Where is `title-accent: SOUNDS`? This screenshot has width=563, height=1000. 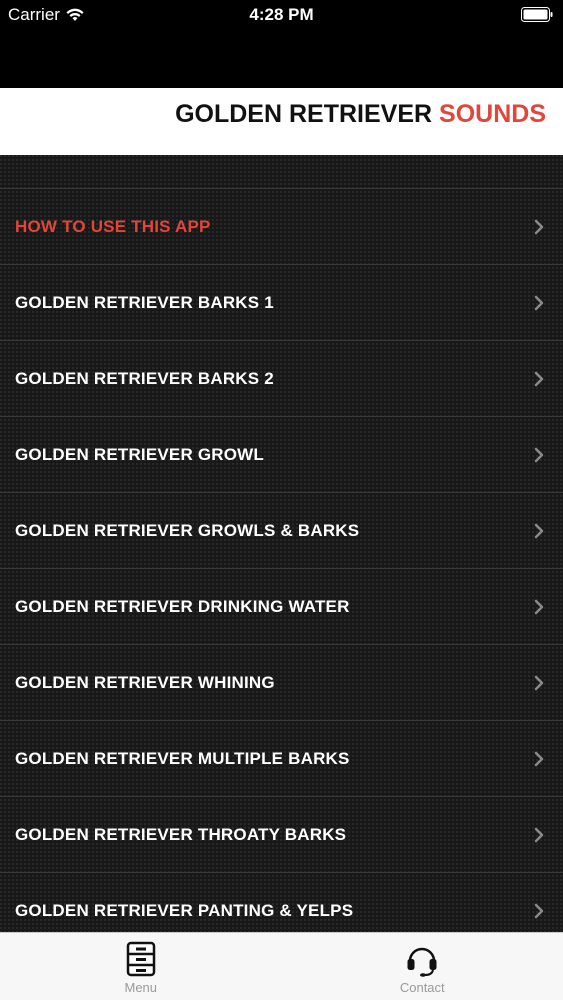 title-accent: SOUNDS is located at coordinates (492, 114).